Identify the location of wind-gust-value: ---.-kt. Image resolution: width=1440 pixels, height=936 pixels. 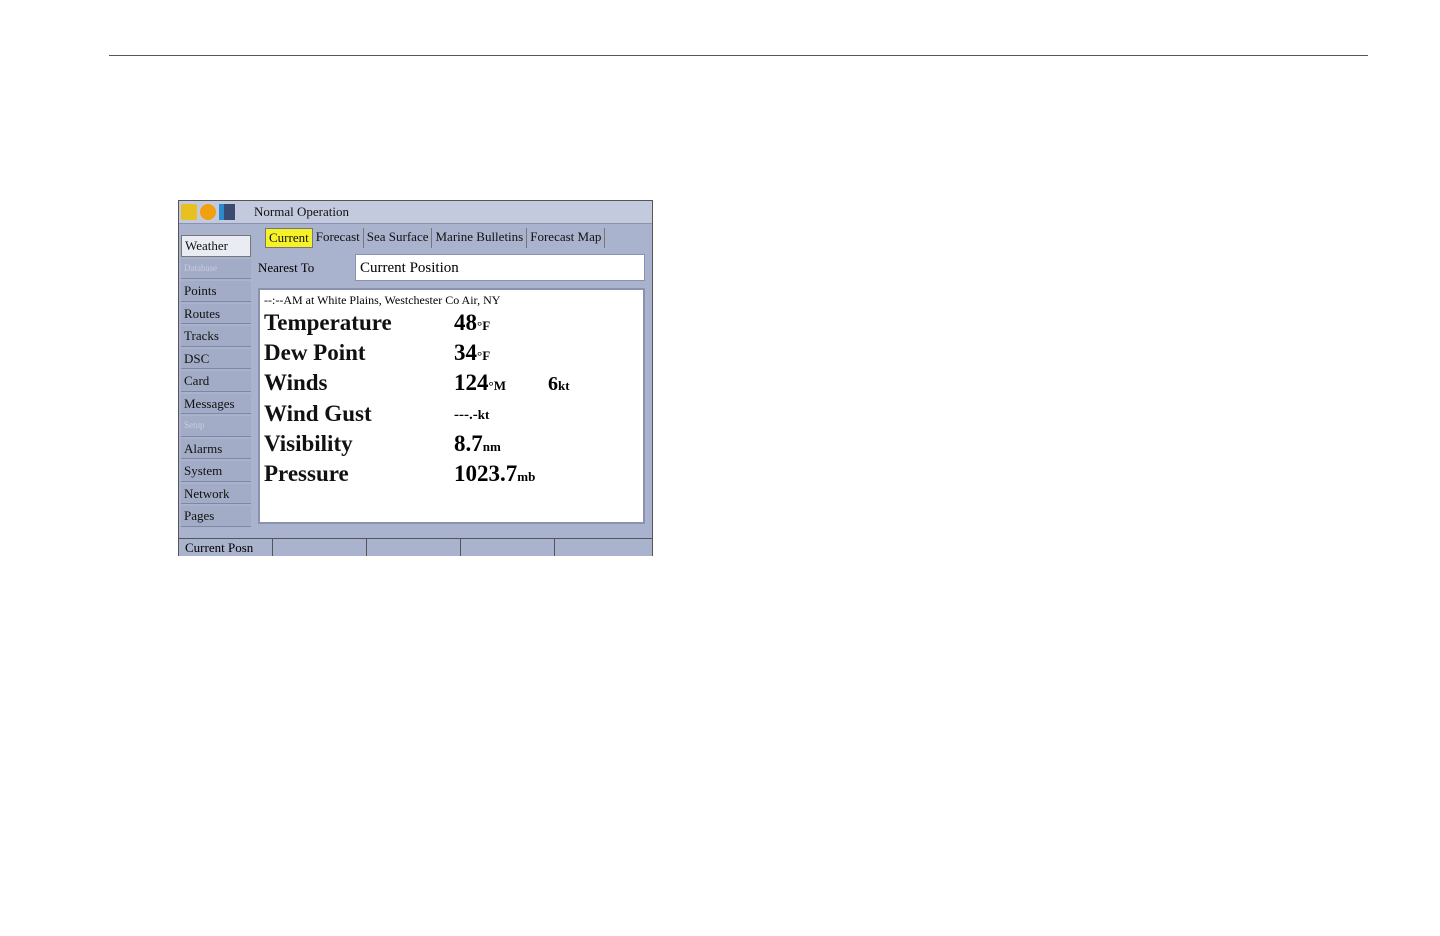
(472, 415).